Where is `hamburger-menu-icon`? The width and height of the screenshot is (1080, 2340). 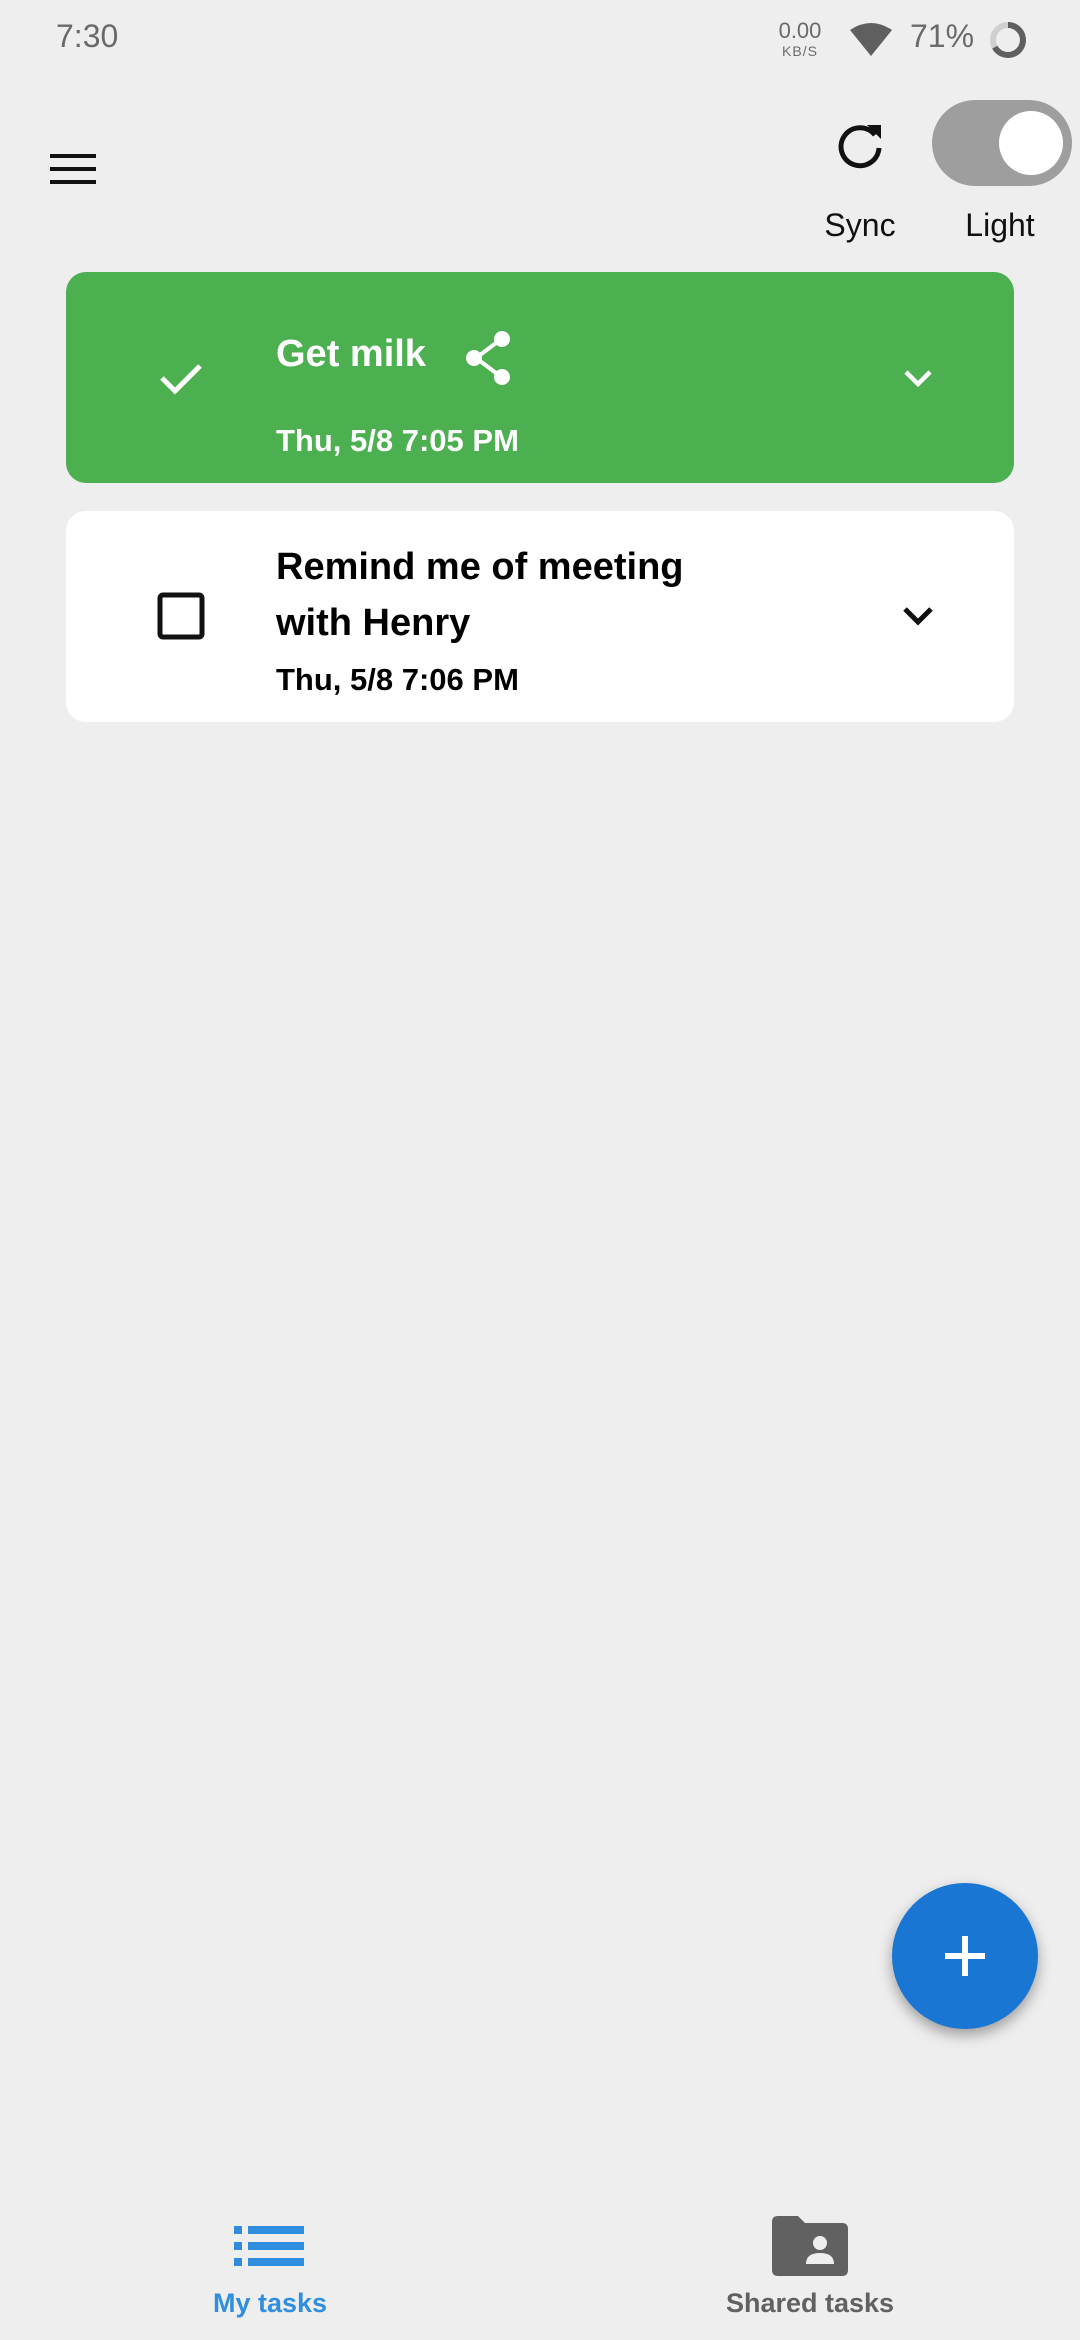
hamburger-menu-icon is located at coordinates (73, 169).